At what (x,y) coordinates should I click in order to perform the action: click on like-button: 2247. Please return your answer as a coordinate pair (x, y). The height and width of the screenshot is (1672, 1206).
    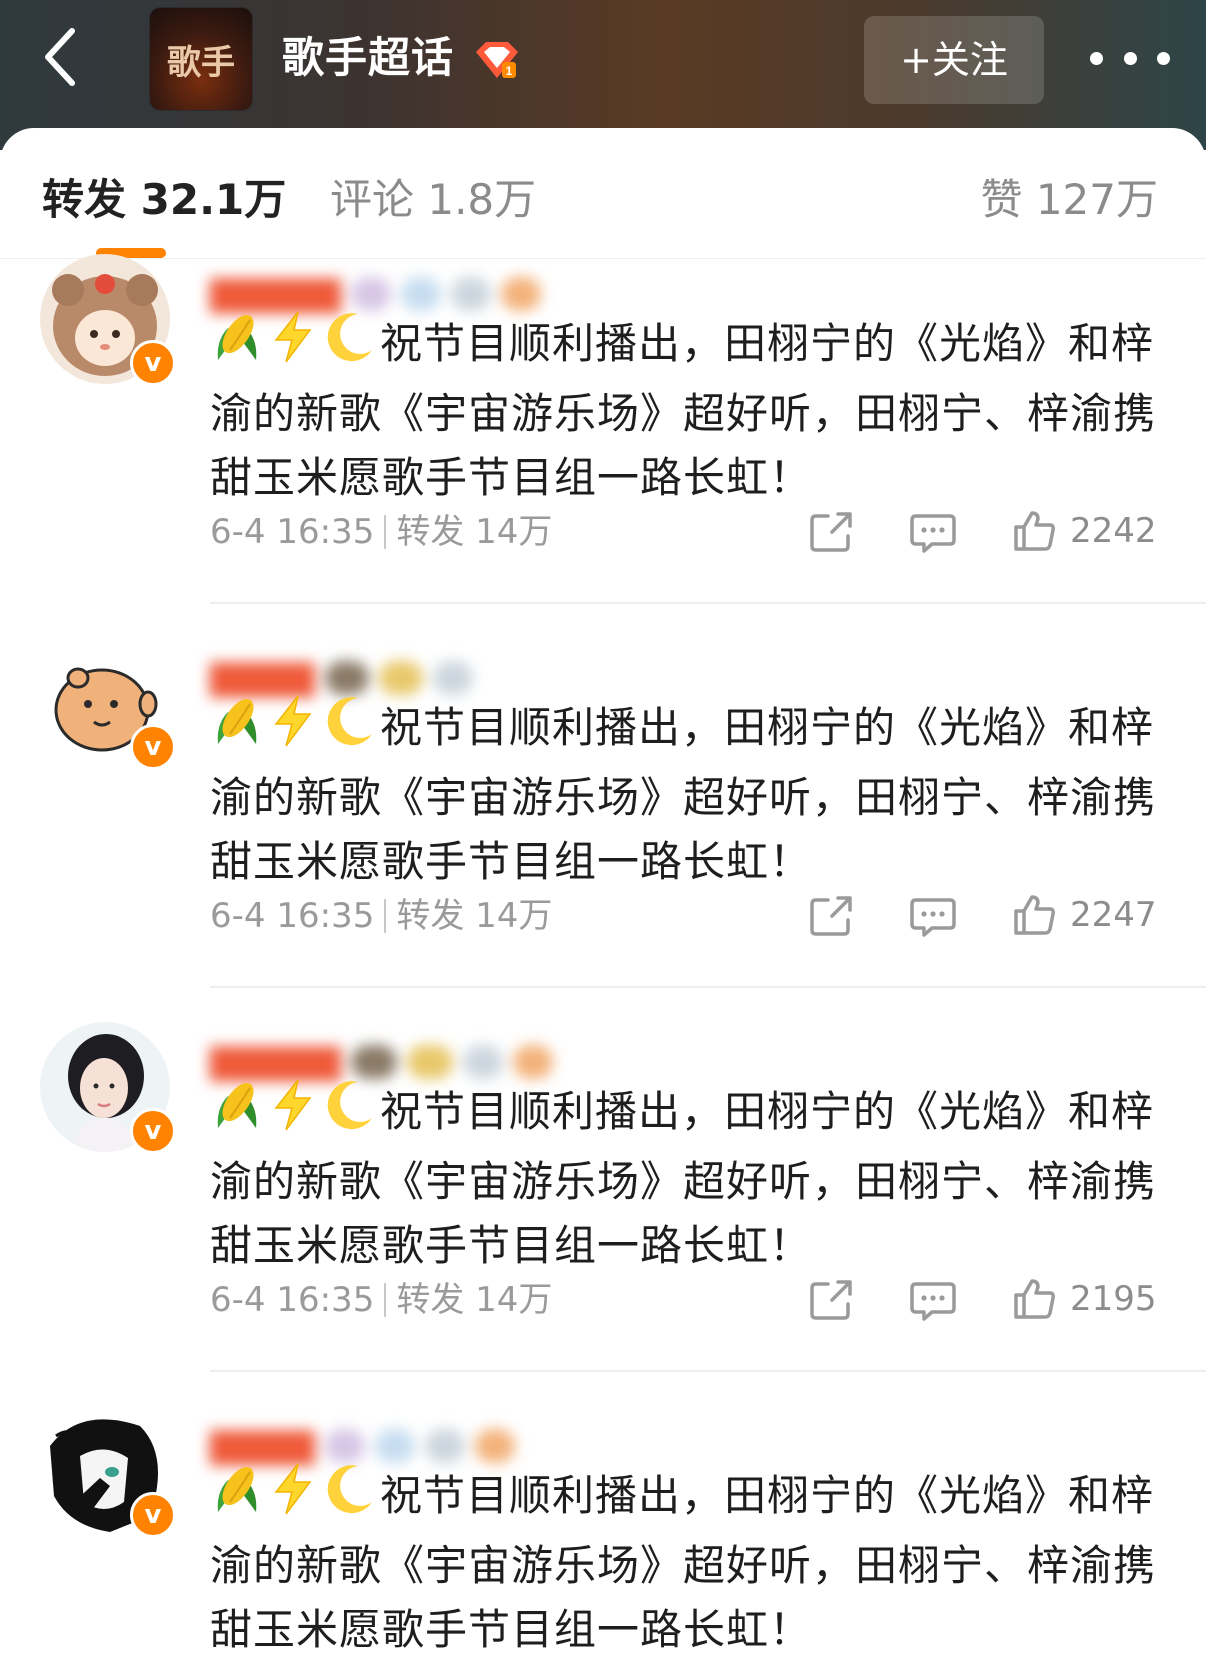
    Looking at the image, I should click on (1084, 915).